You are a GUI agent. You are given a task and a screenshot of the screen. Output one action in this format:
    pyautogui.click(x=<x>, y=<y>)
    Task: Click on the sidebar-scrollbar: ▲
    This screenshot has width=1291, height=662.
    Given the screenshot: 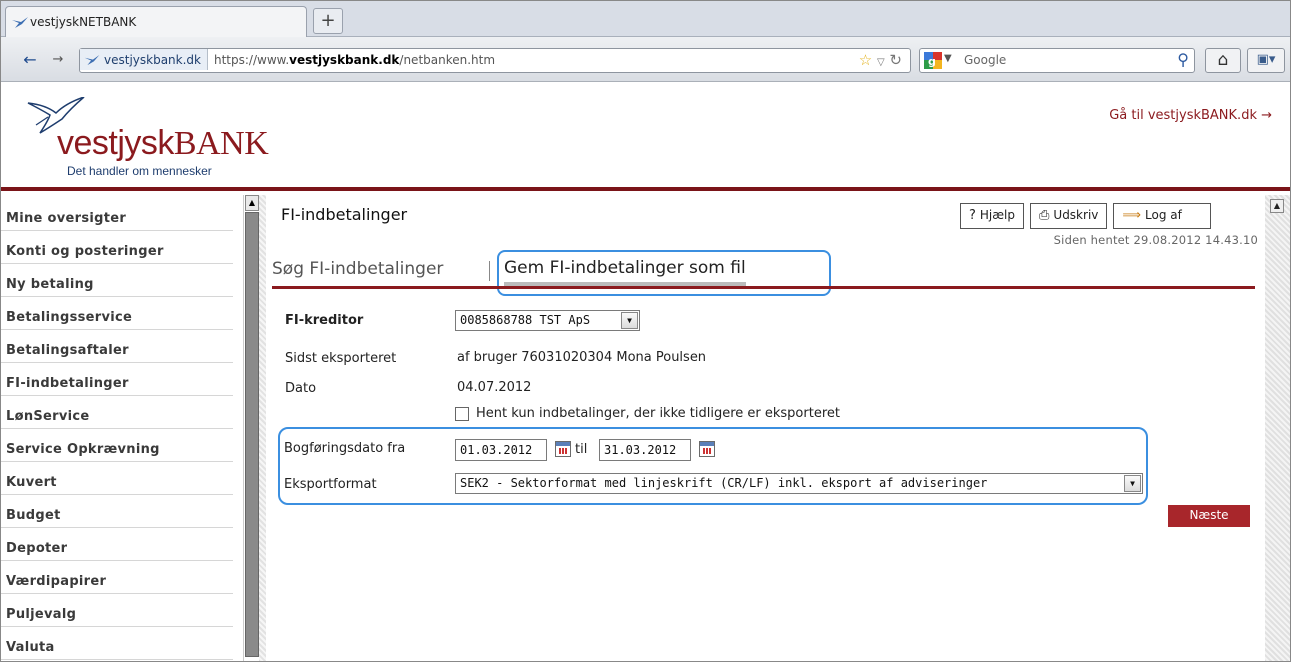 What is the action you would take?
    pyautogui.click(x=251, y=428)
    